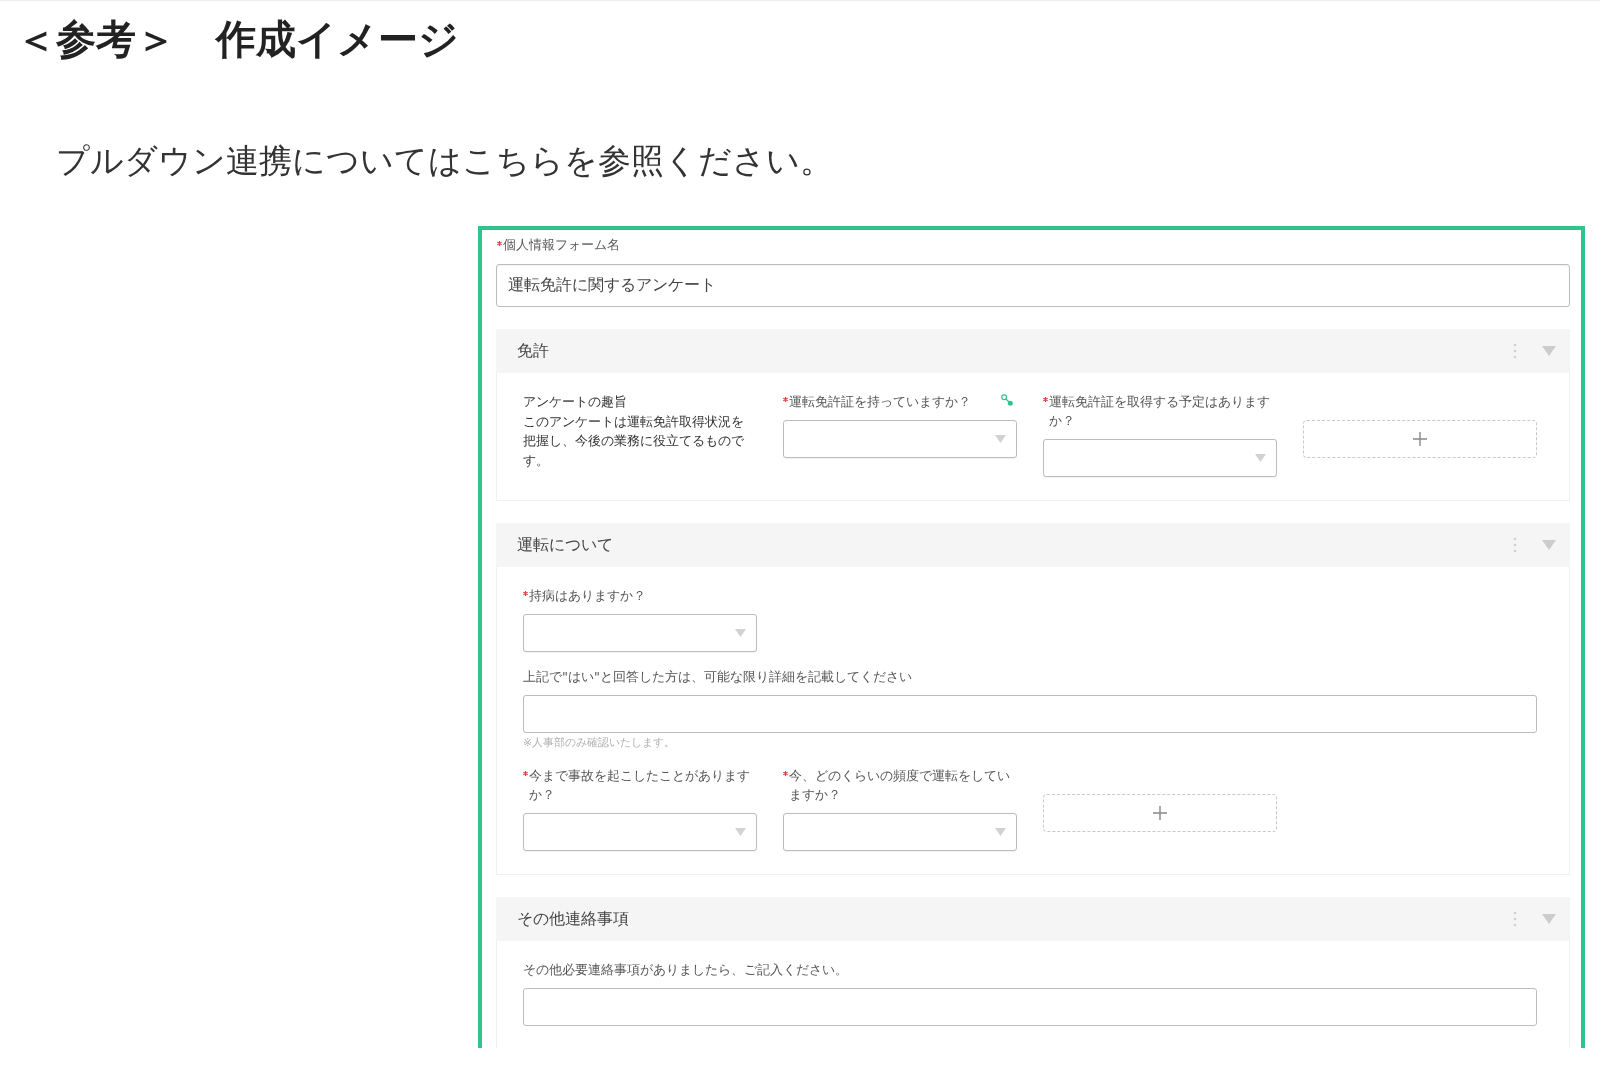 The image size is (1600, 1066). What do you see at coordinates (634, 441) in the screenshot?
I see `description-text: このアンケートは運転免許取得状況を把握し、今後の業務に役立てるものです。` at bounding box center [634, 441].